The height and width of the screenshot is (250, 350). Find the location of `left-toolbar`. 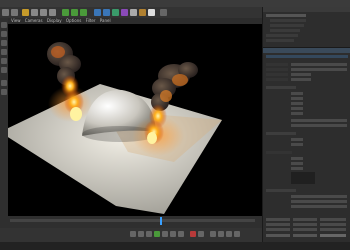

left-toolbar is located at coordinates (4, 117).